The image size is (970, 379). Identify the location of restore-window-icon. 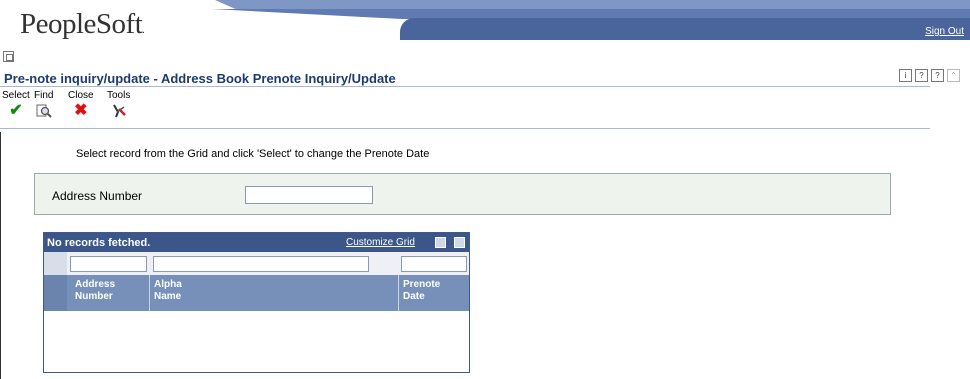
(8, 56).